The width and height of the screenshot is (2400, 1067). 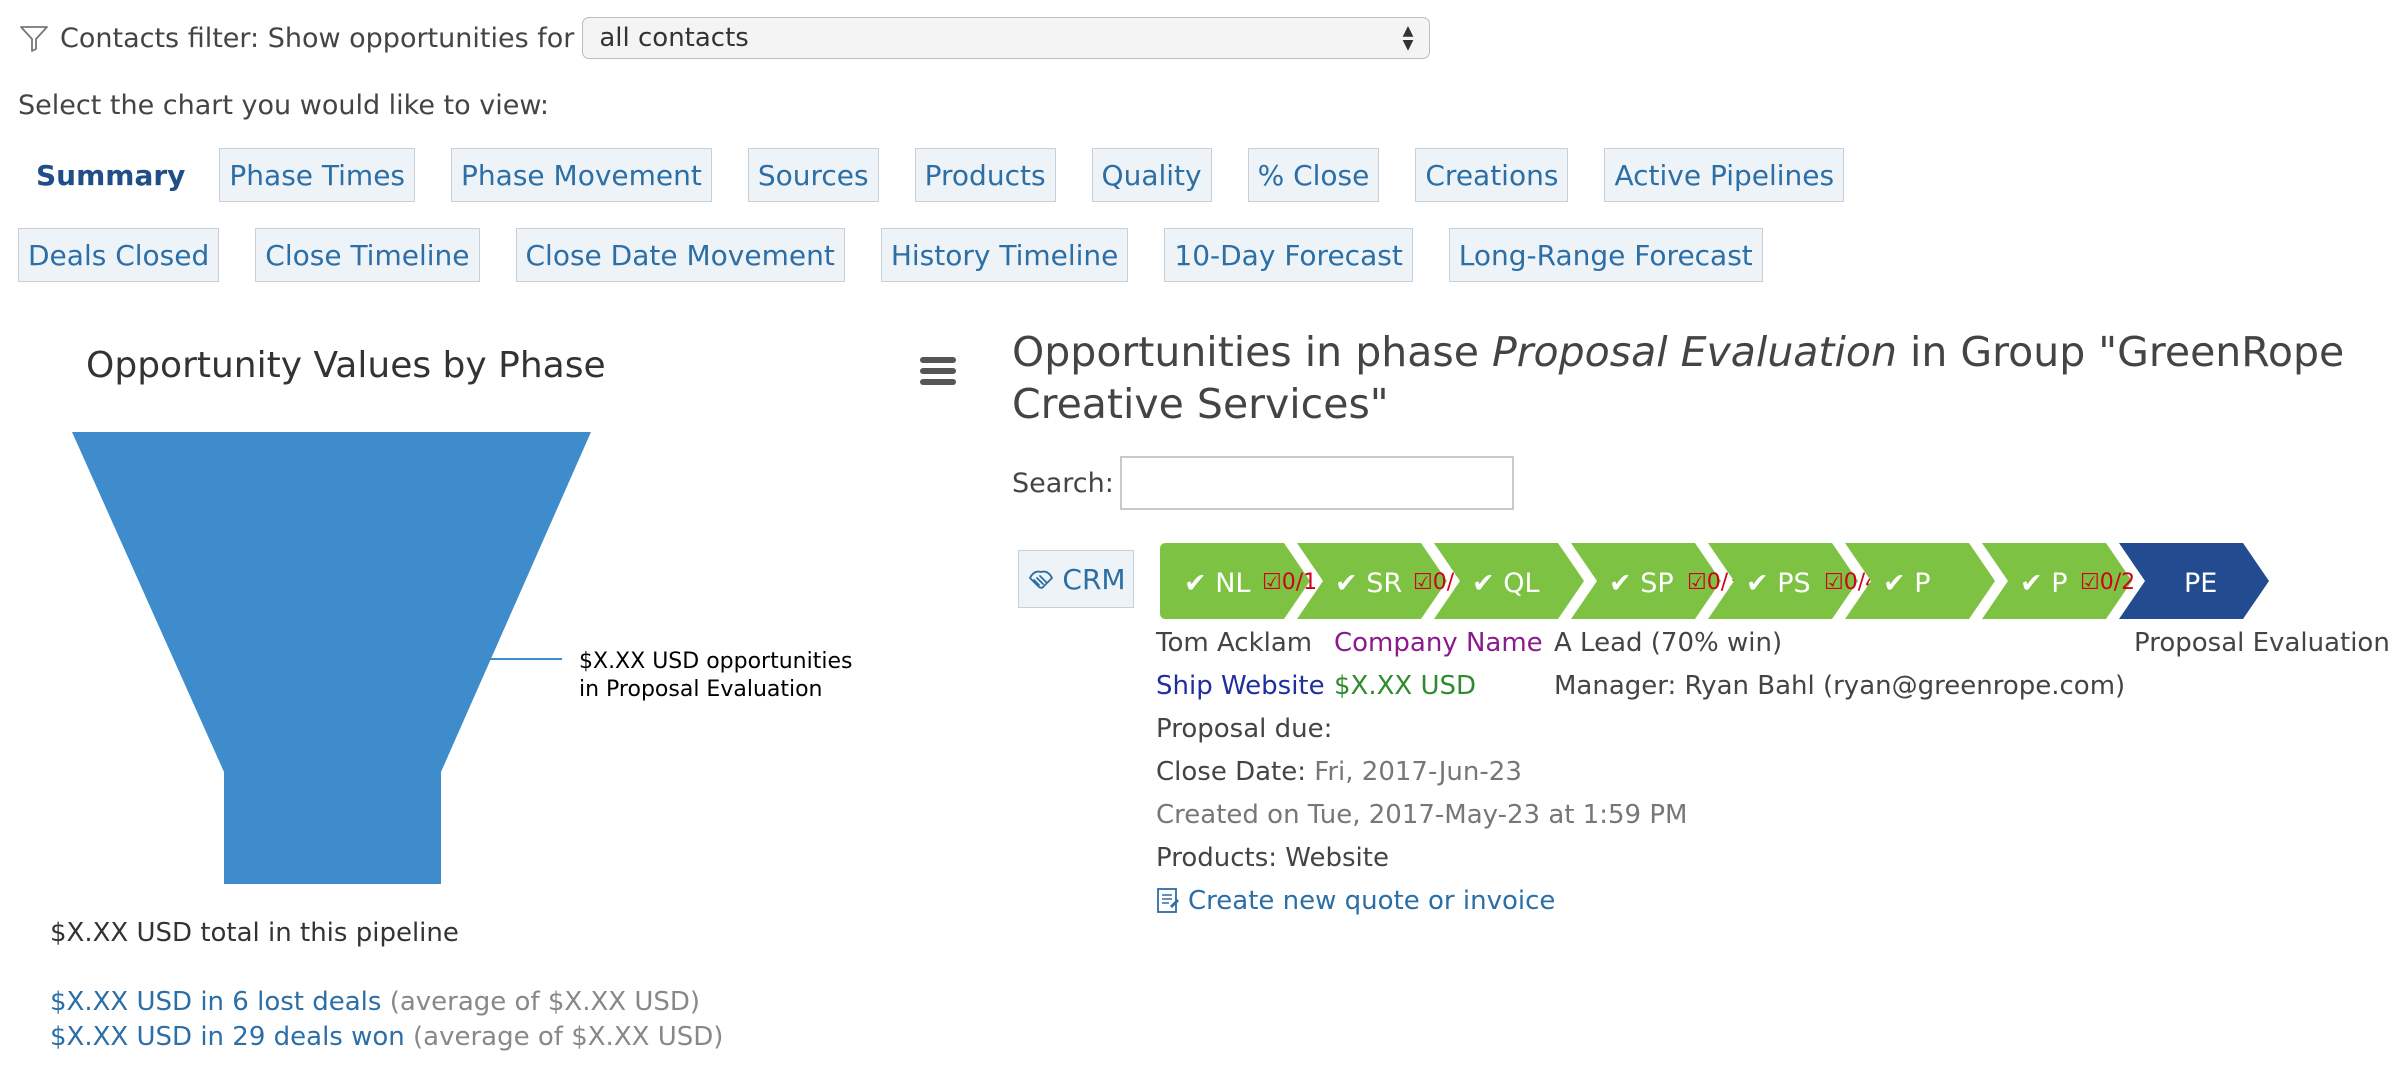 I want to click on phase-abbr-label: ✔ NL, so click(x=1217, y=583).